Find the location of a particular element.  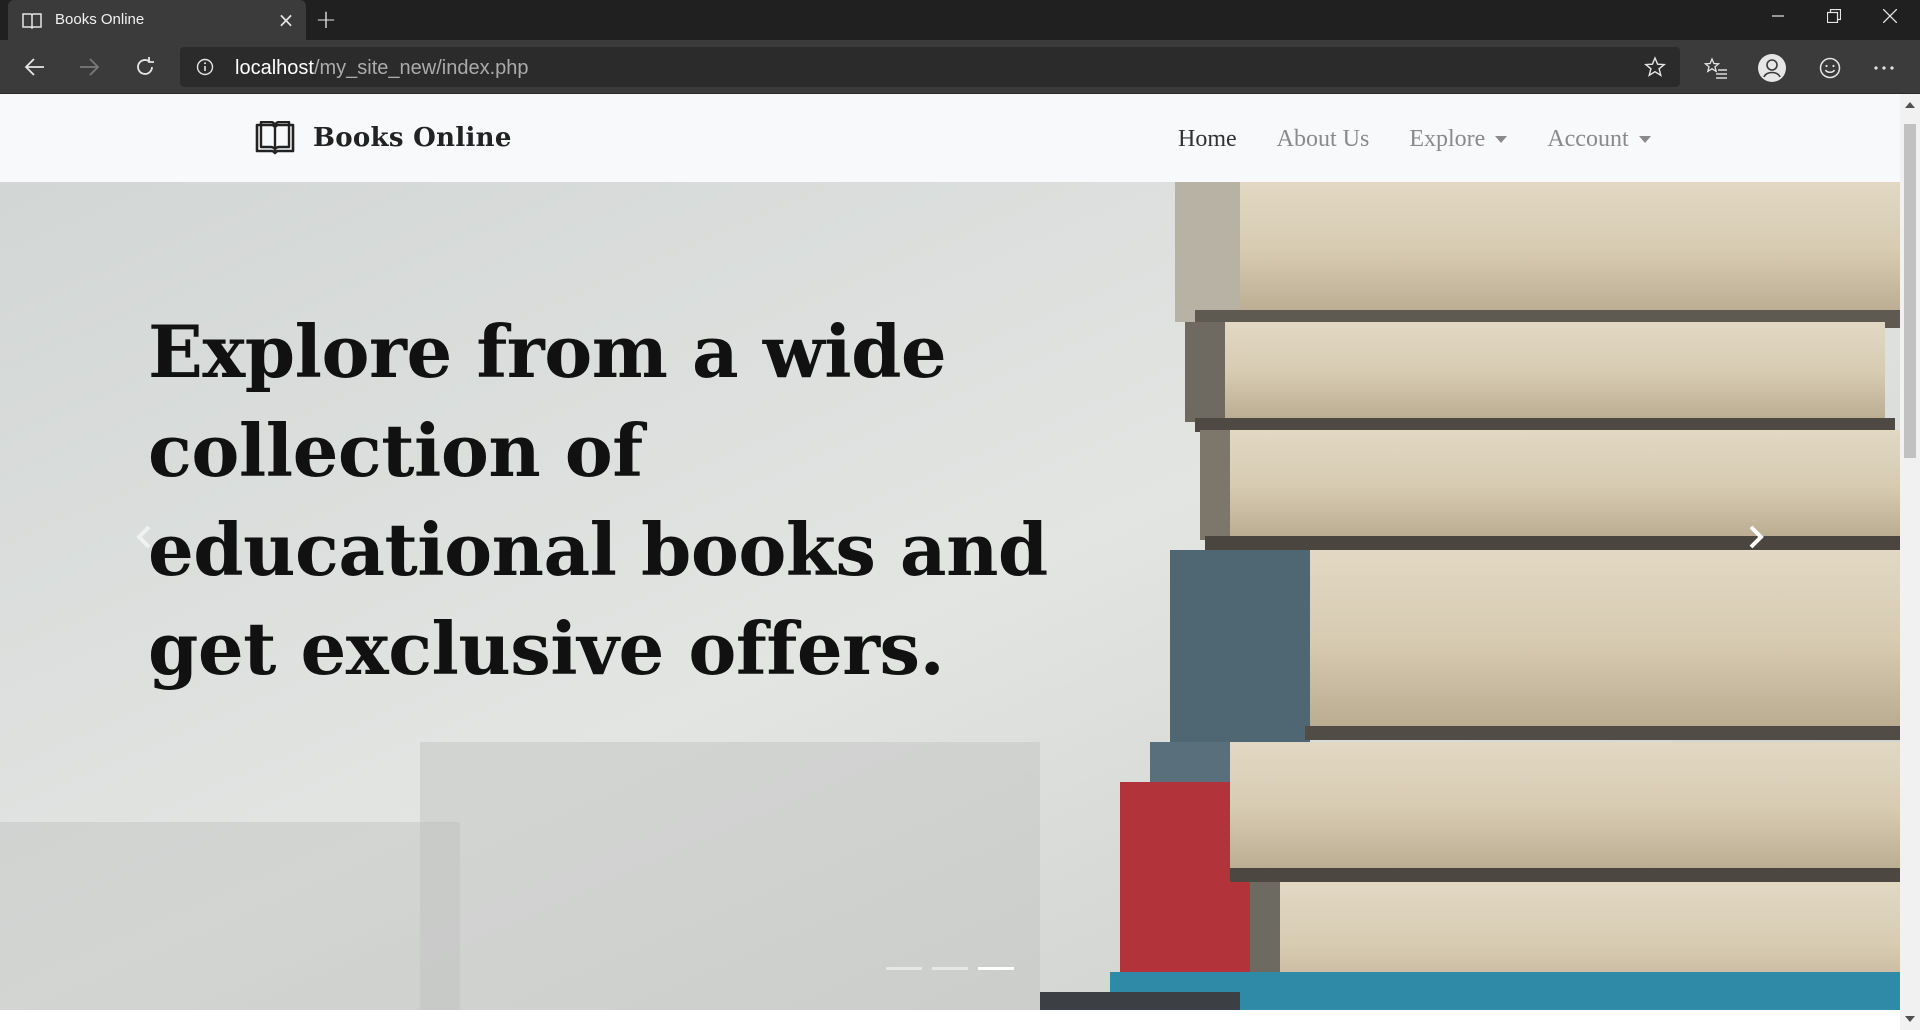

scroll-up-arrow-icon is located at coordinates (1910, 105).